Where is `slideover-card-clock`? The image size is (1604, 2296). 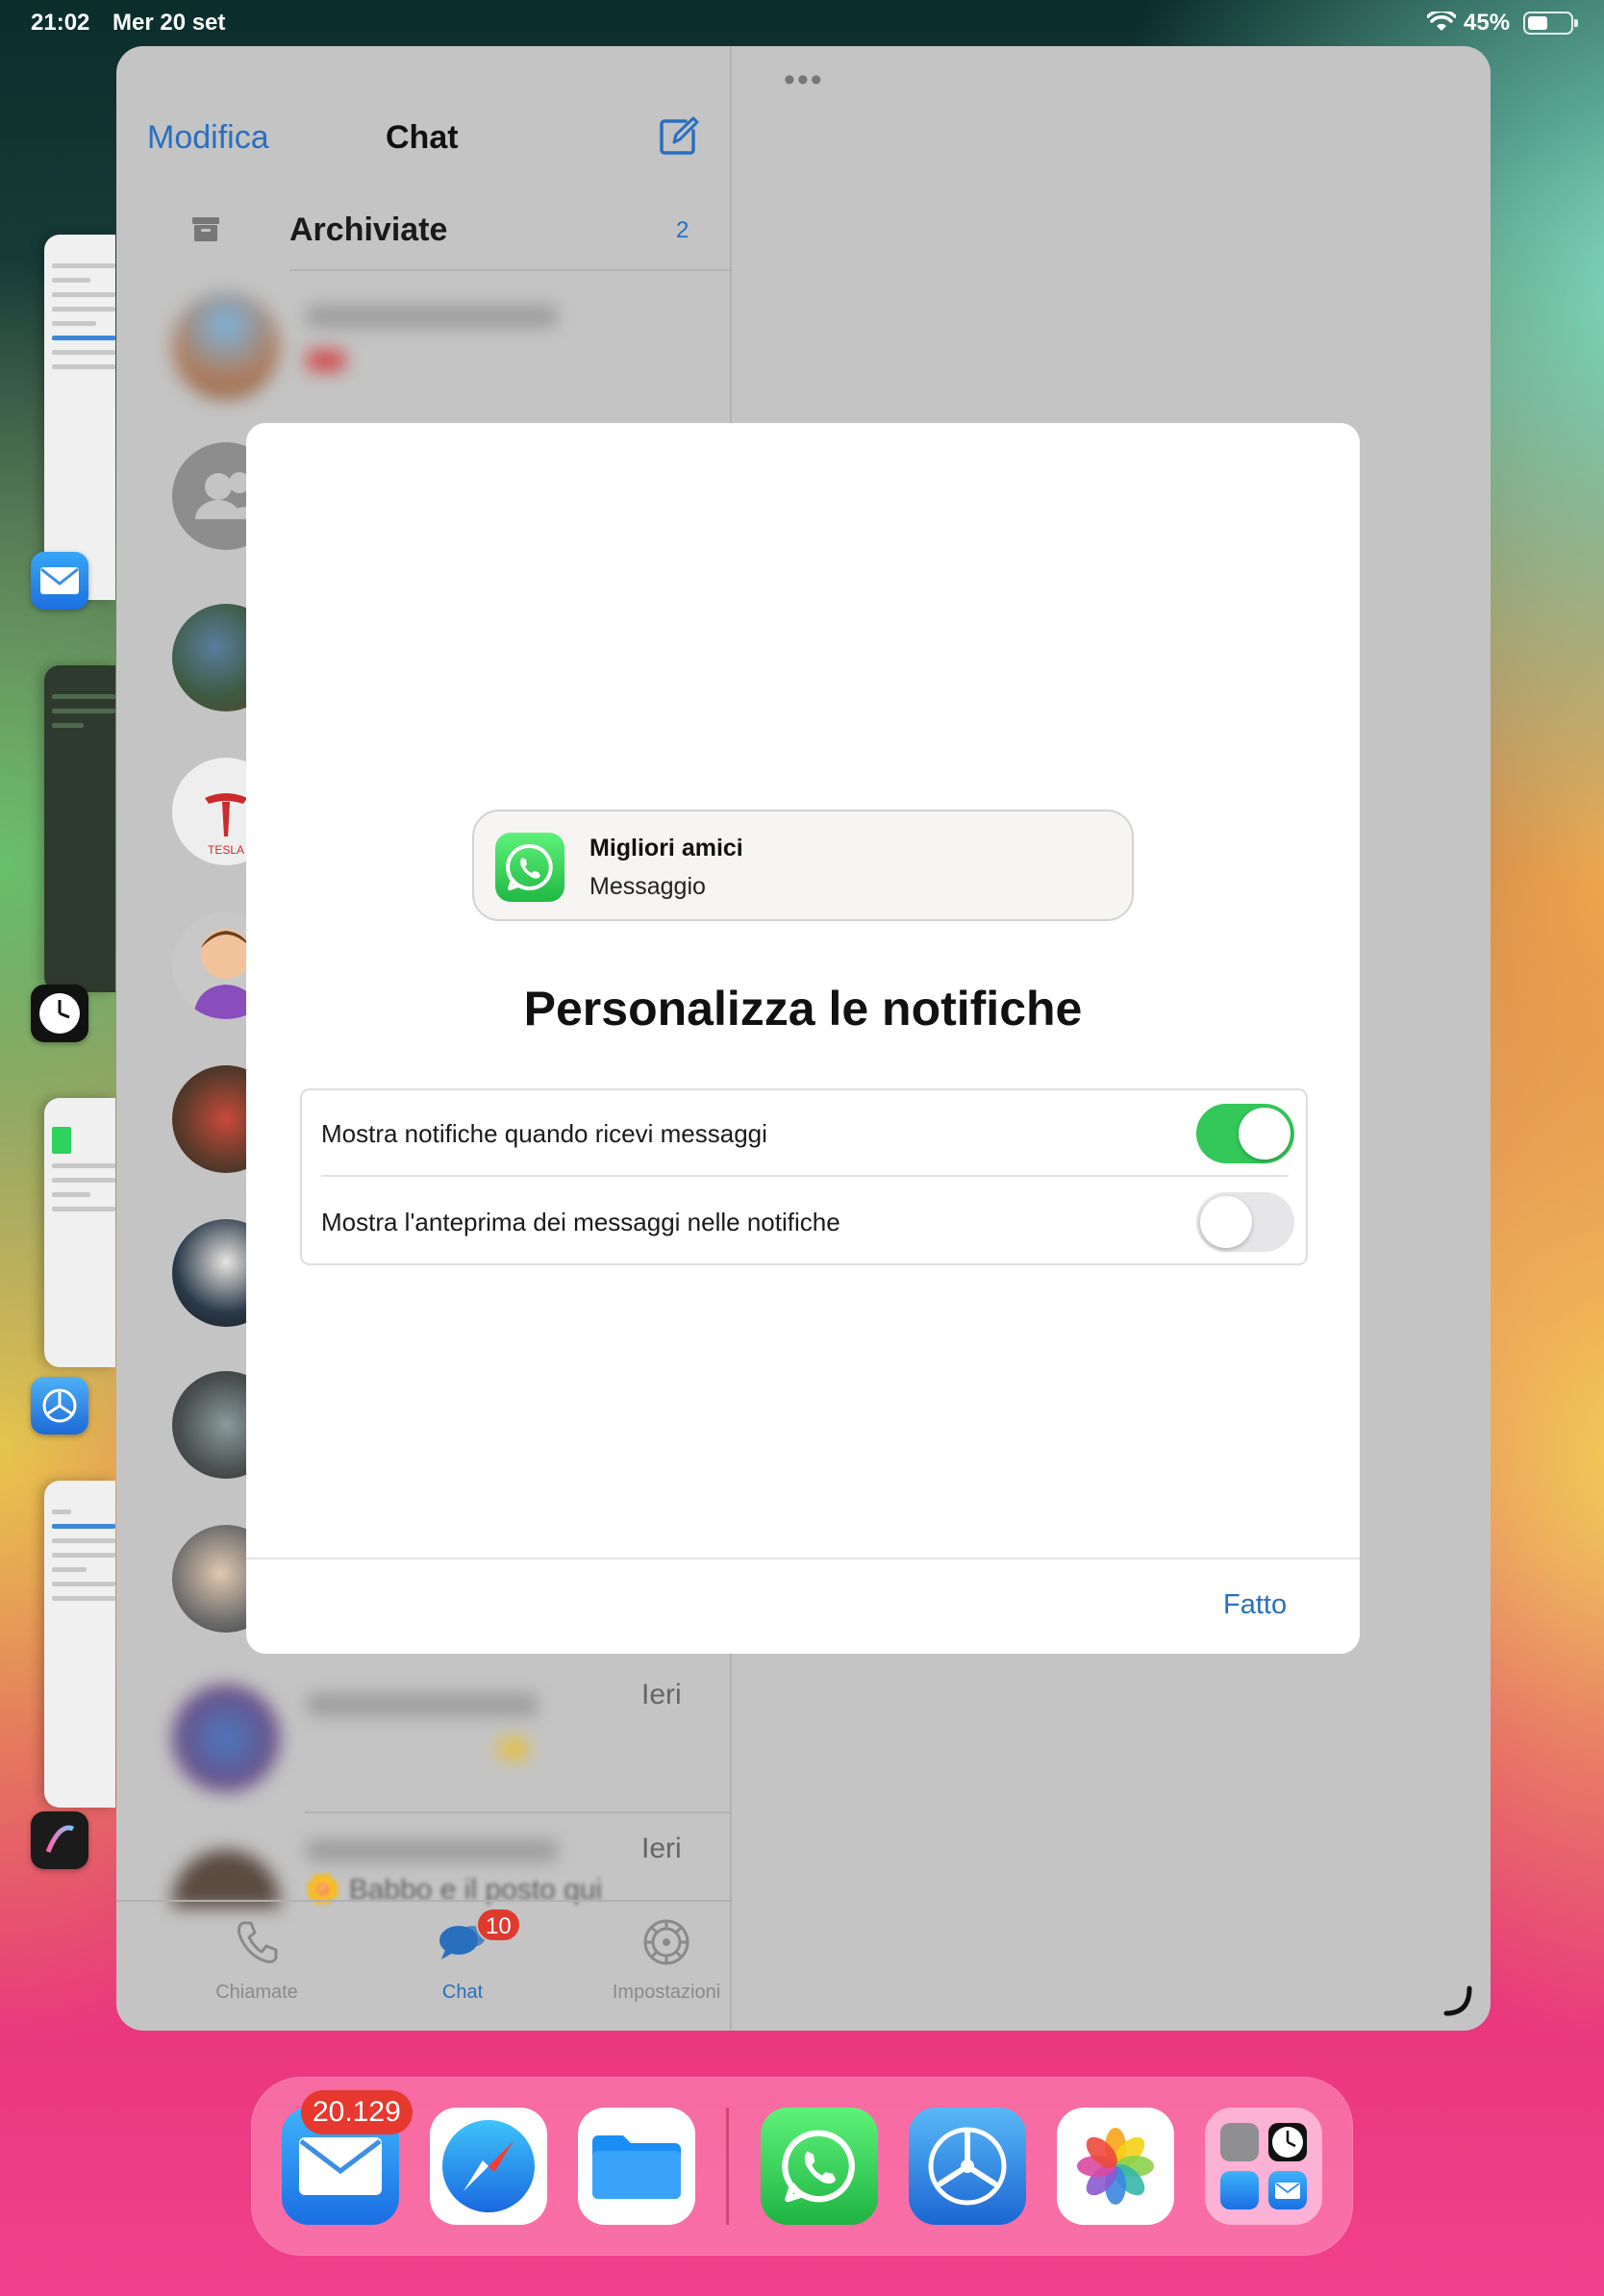
slideover-card-clock is located at coordinates (79, 828).